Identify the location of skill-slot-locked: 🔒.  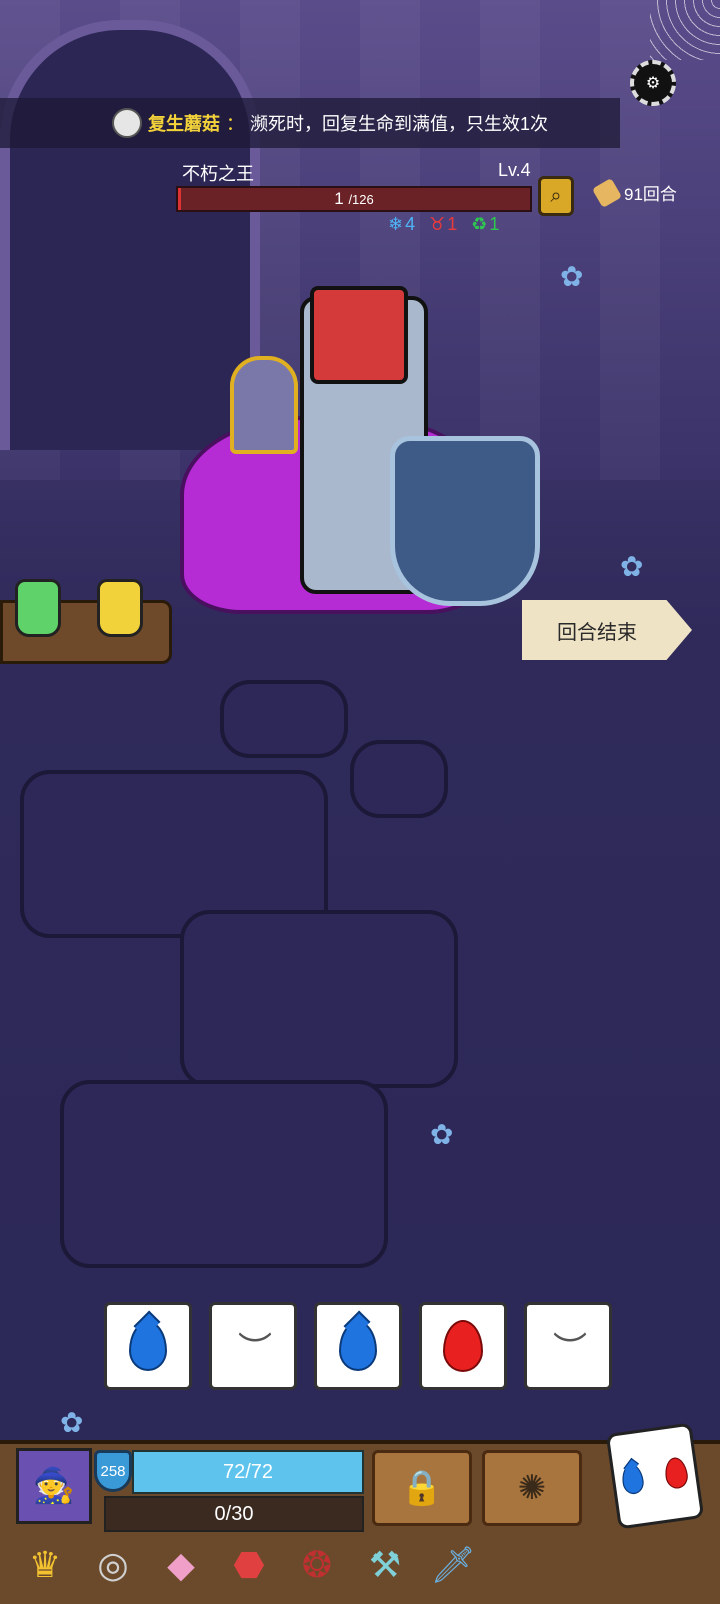
(422, 1488).